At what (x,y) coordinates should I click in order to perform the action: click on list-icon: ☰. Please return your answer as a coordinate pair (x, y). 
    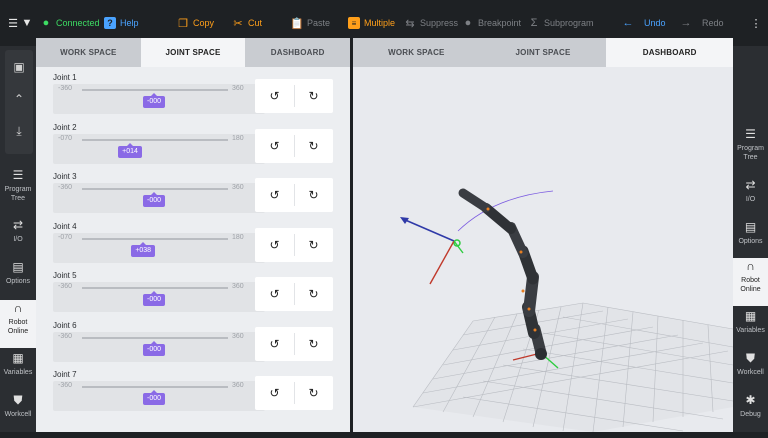
    Looking at the image, I should click on (18, 175).